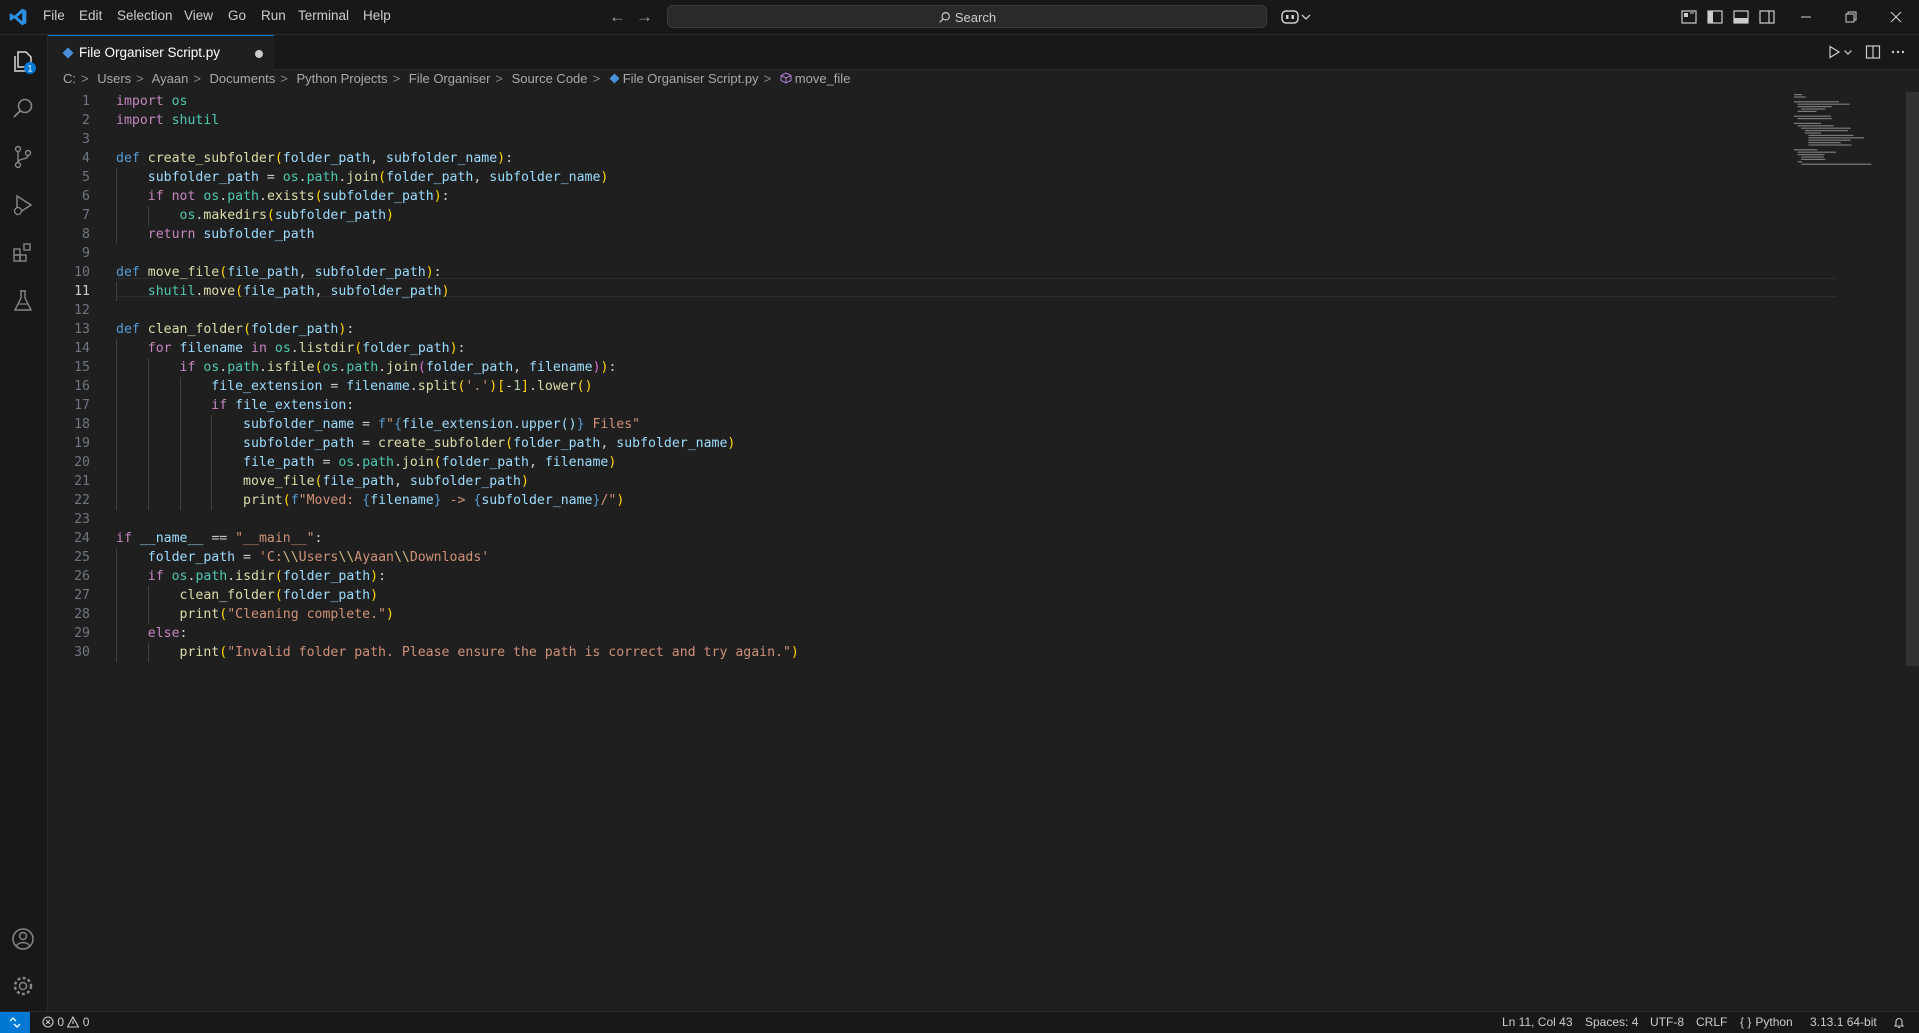 The height and width of the screenshot is (1033, 1919). I want to click on source-control-icon, so click(23, 157).